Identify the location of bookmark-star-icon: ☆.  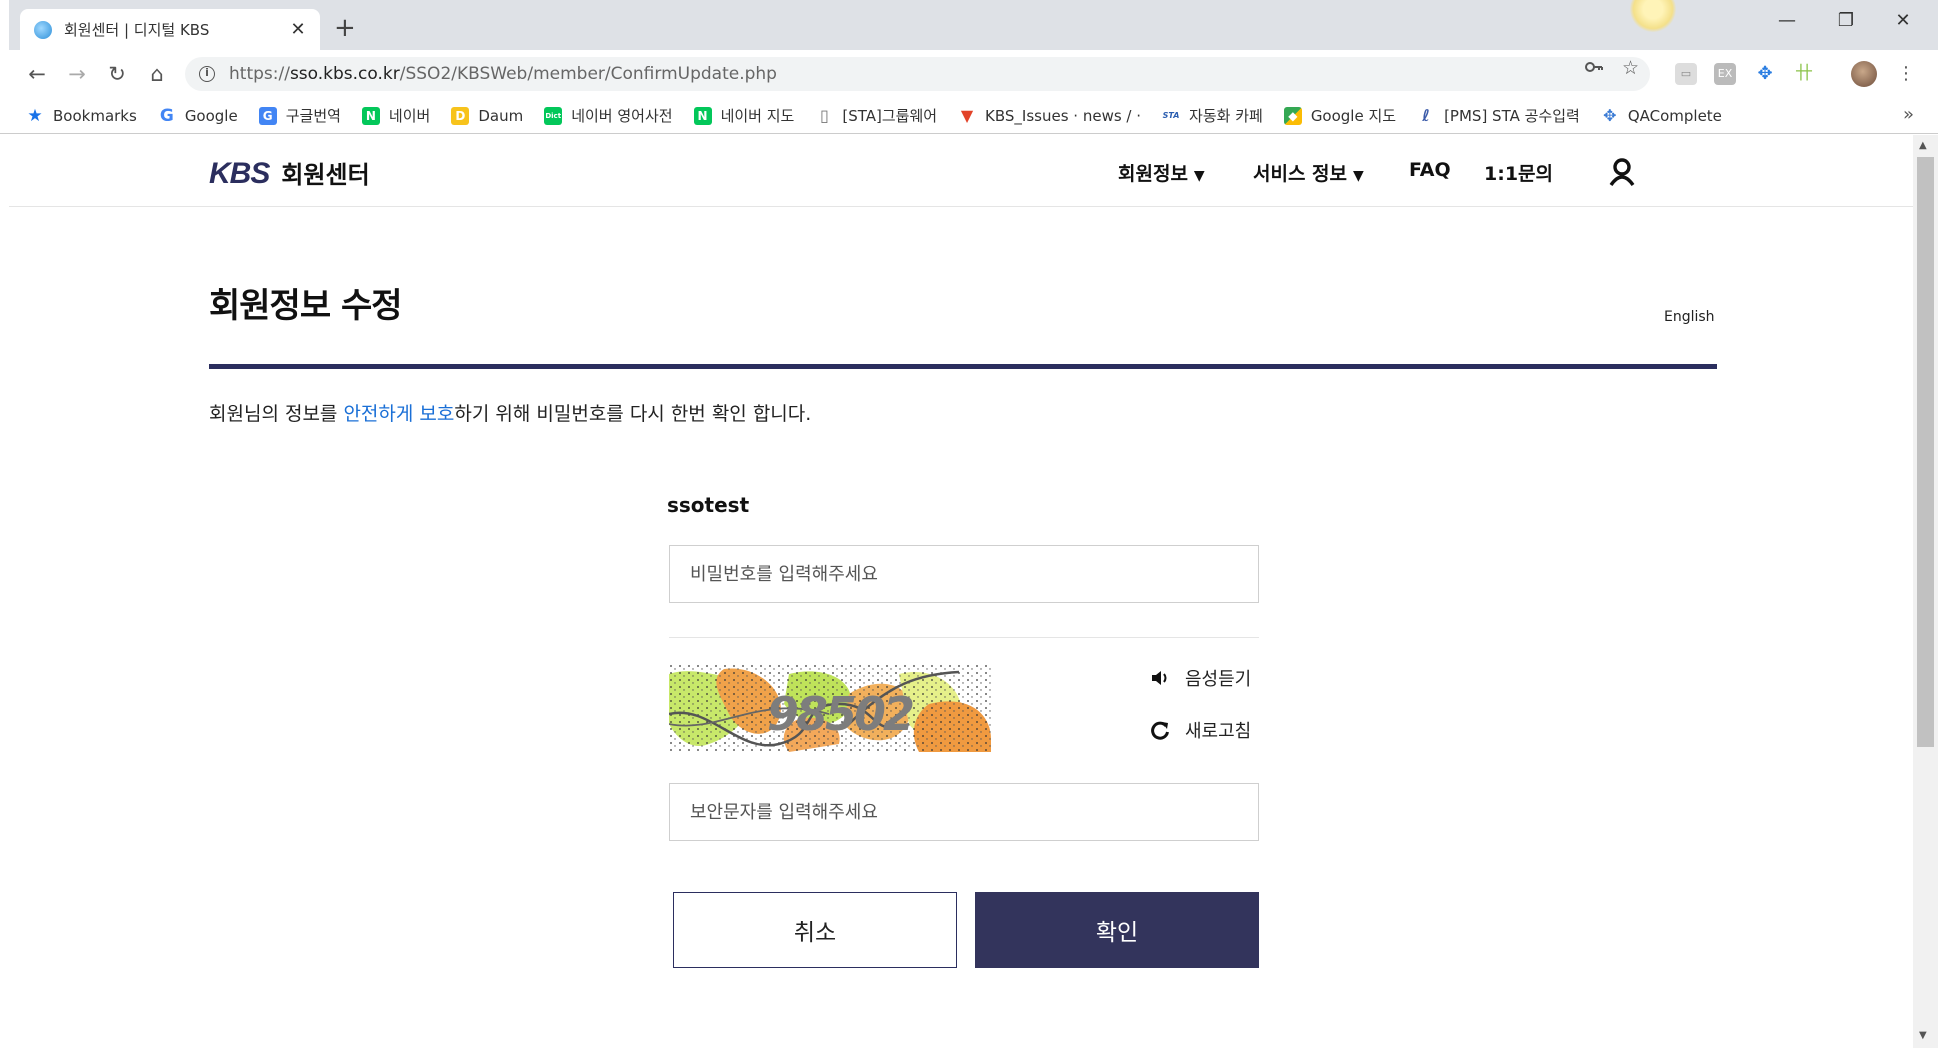
(1630, 68).